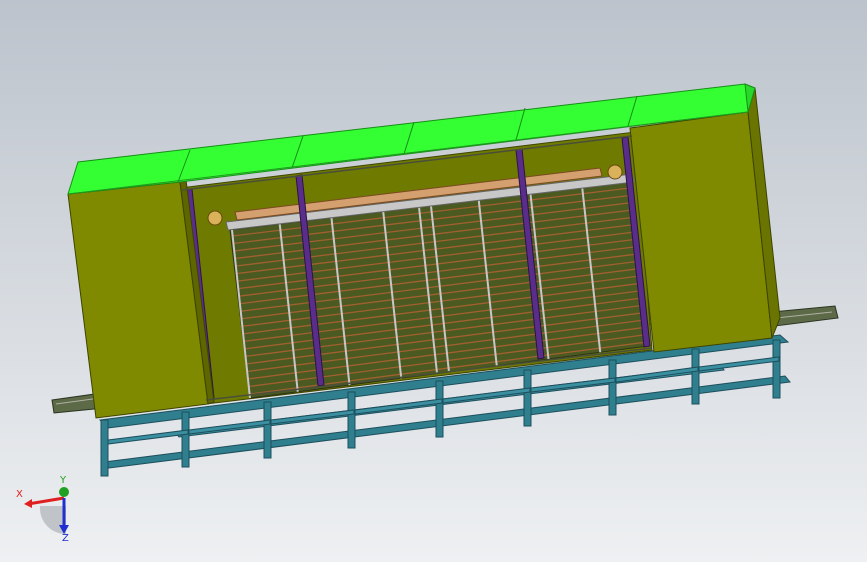 The image size is (867, 562). I want to click on x-axis-icon, so click(46, 501).